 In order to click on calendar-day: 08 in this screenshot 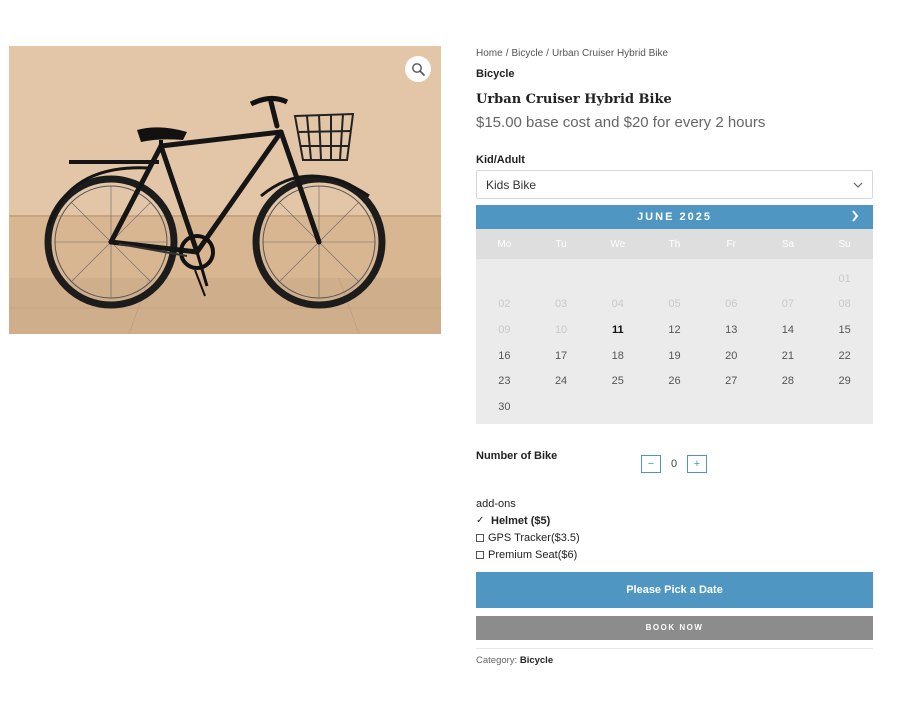, I will do `click(844, 304)`.